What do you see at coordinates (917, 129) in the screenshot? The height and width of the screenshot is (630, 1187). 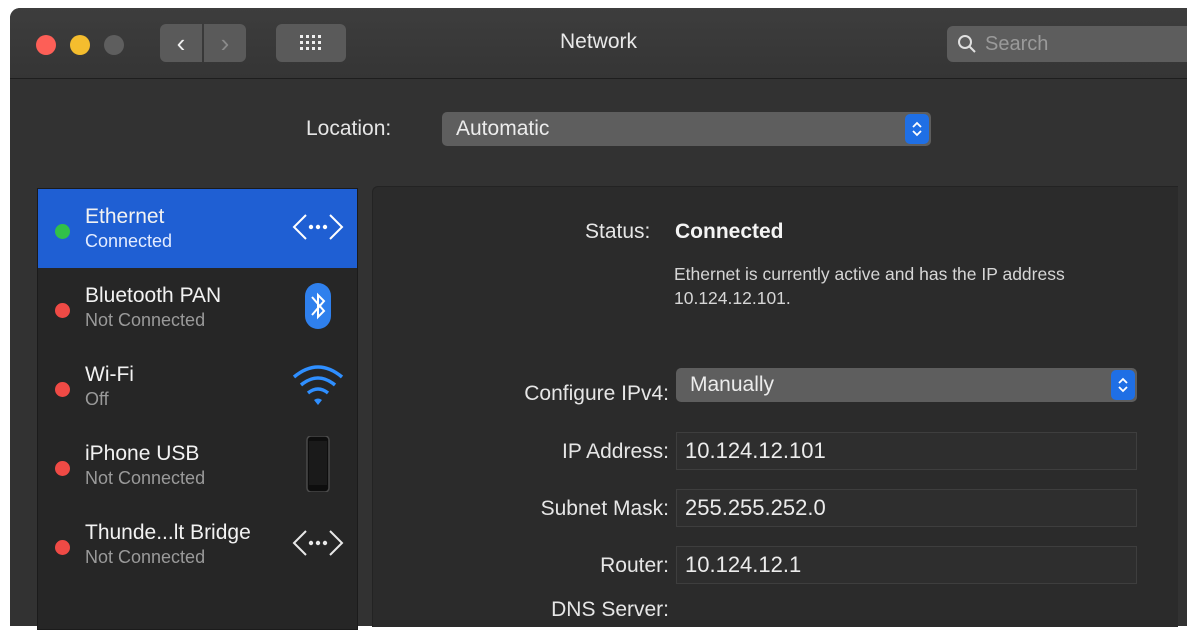 I see `location-stepper-icon` at bounding box center [917, 129].